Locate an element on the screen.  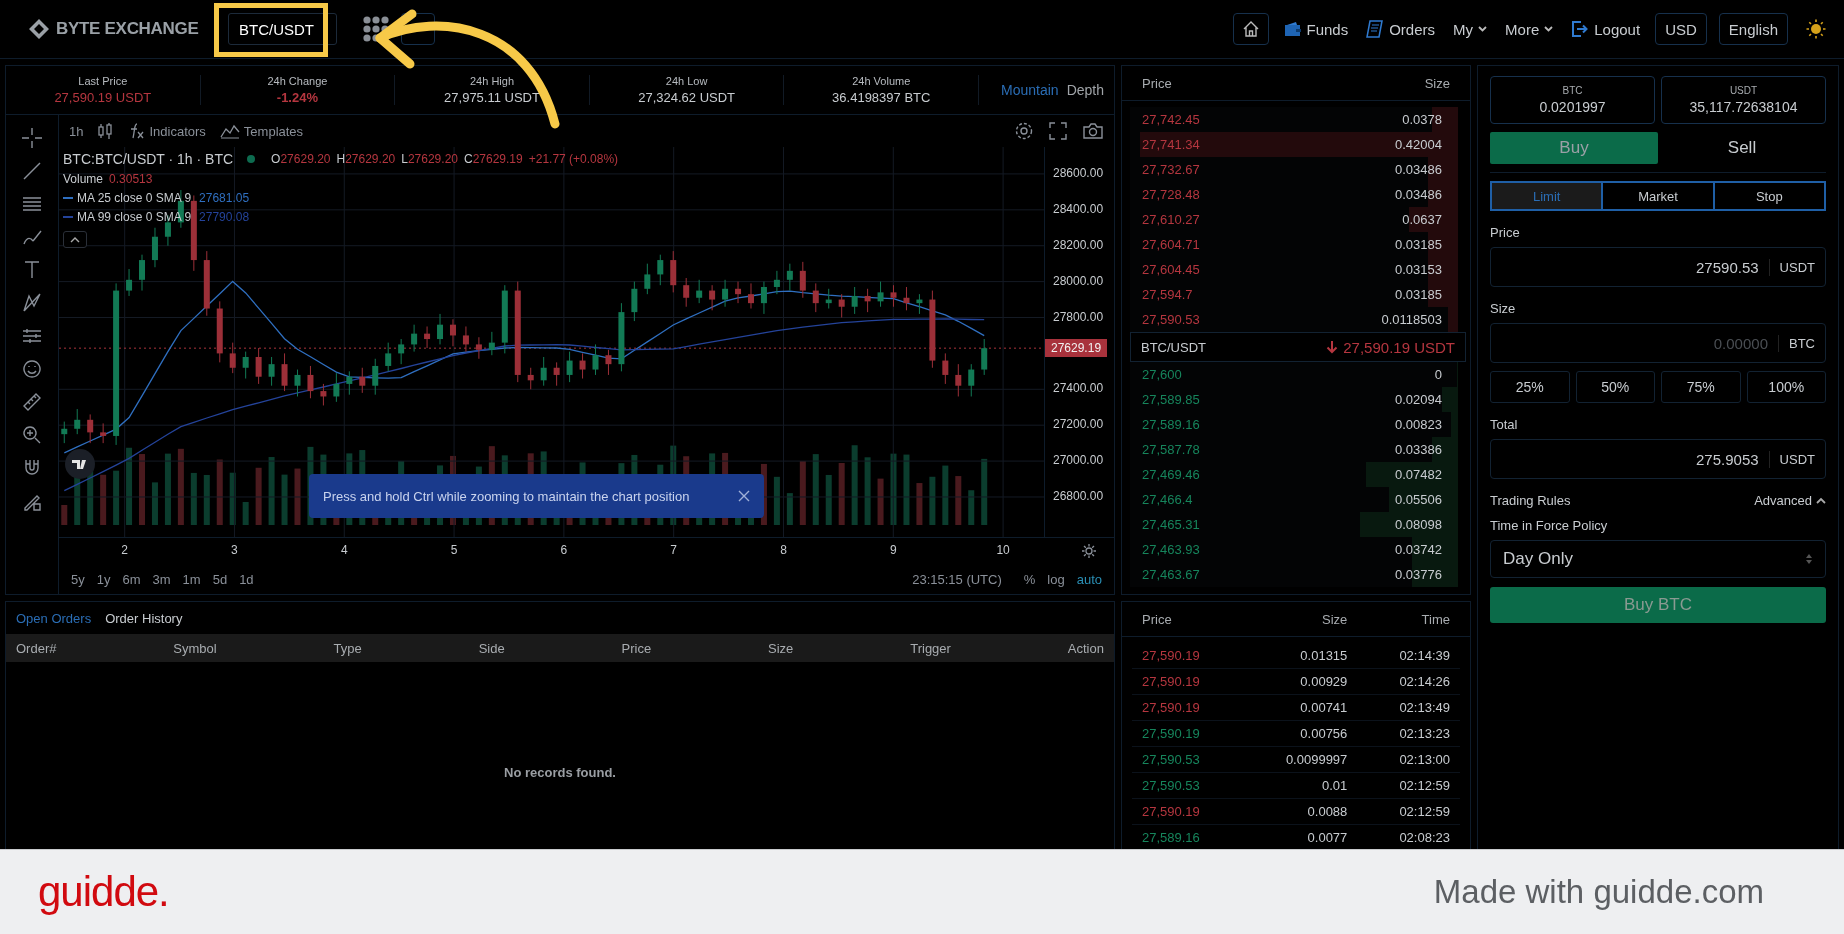
empty-message: No records found. is located at coordinates (560, 772).